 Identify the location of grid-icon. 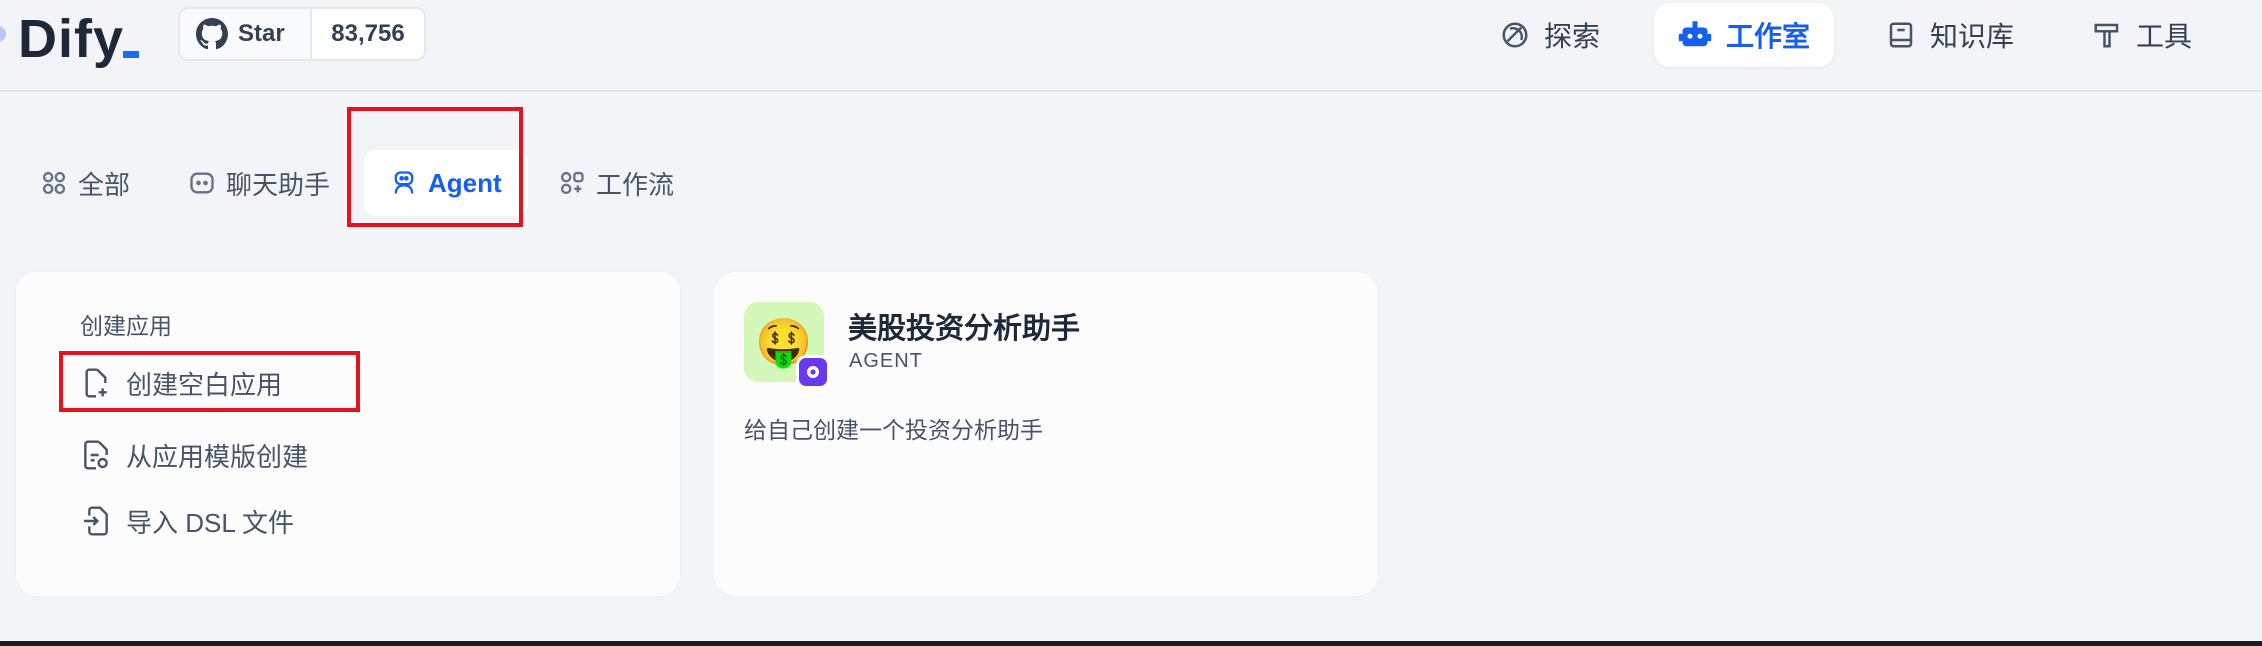
(54, 183).